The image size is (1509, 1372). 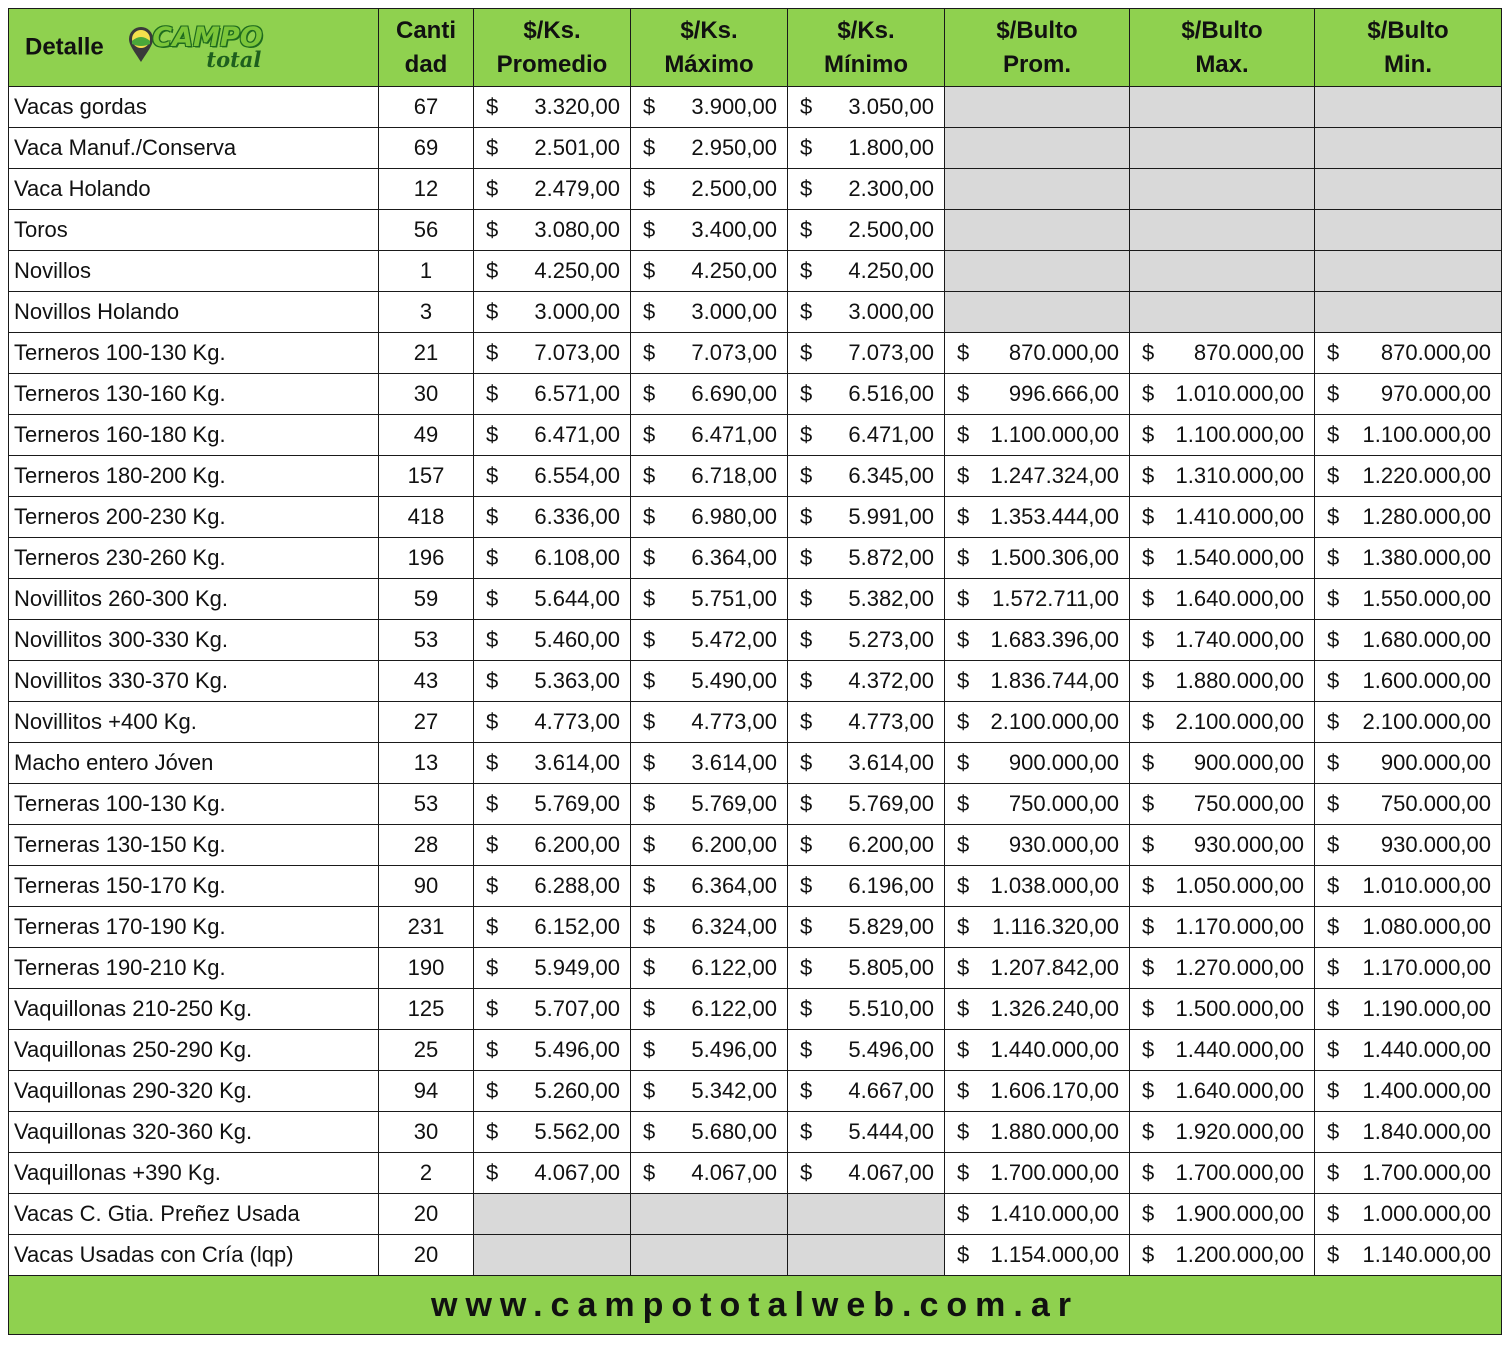 What do you see at coordinates (1408, 1009) in the screenshot?
I see `cell-bulto-min: $1.190.000,00` at bounding box center [1408, 1009].